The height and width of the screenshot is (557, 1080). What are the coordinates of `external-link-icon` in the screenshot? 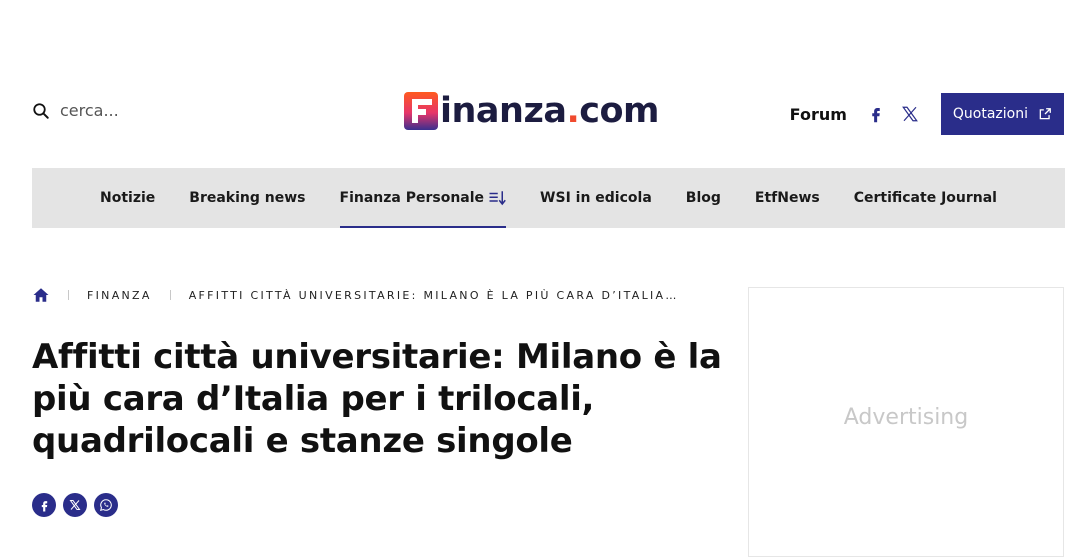 It's located at (1045, 114).